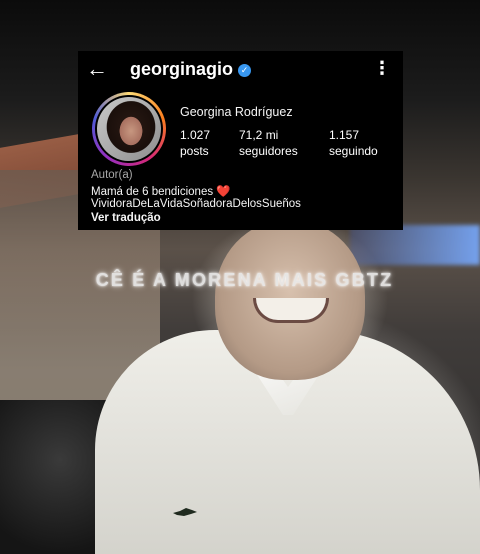 This screenshot has height=554, width=480. What do you see at coordinates (152, 192) in the screenshot?
I see `bio-text-1: Mamá de 6 bendiciones` at bounding box center [152, 192].